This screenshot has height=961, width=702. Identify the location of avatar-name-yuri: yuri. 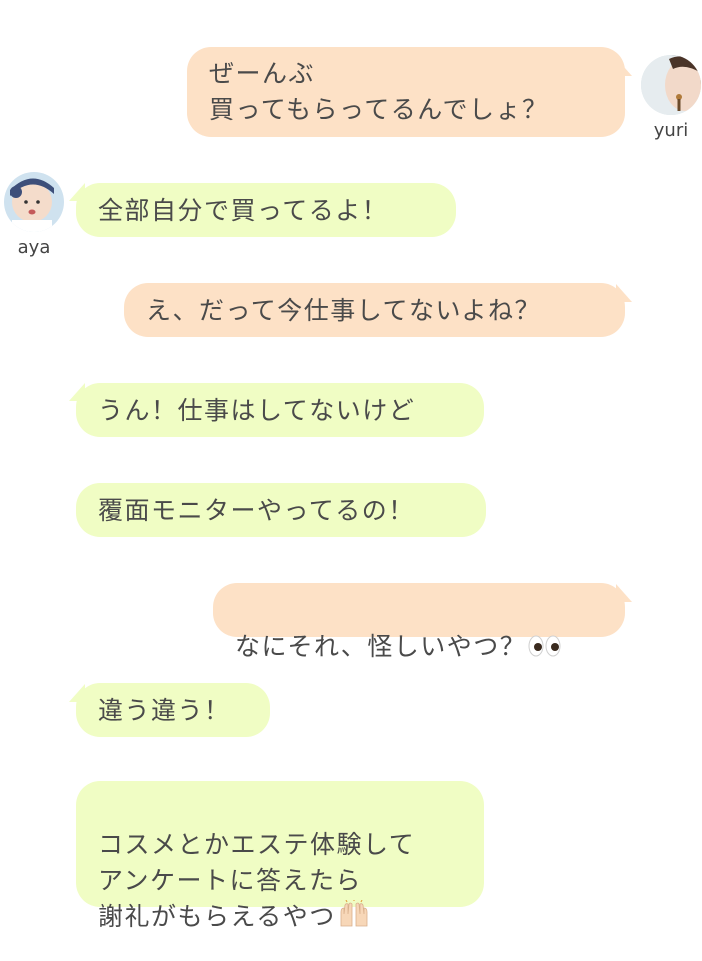
(671, 130).